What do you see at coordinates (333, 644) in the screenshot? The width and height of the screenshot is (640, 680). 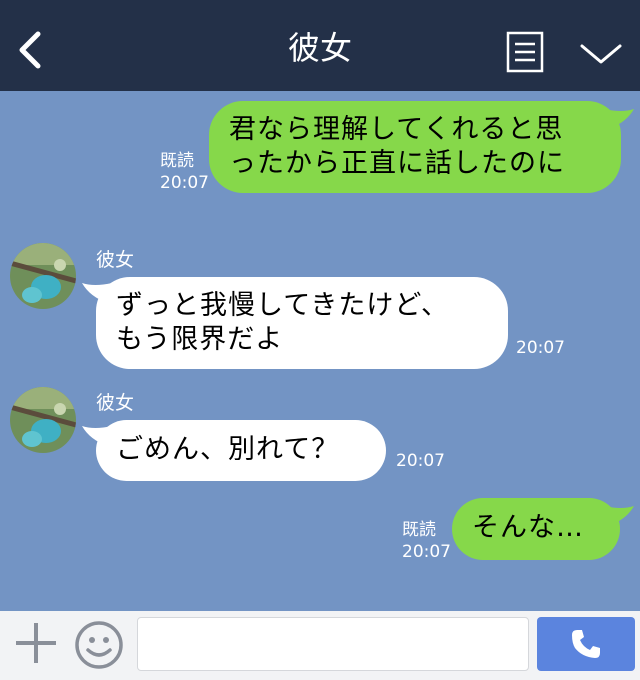 I see `message-input` at bounding box center [333, 644].